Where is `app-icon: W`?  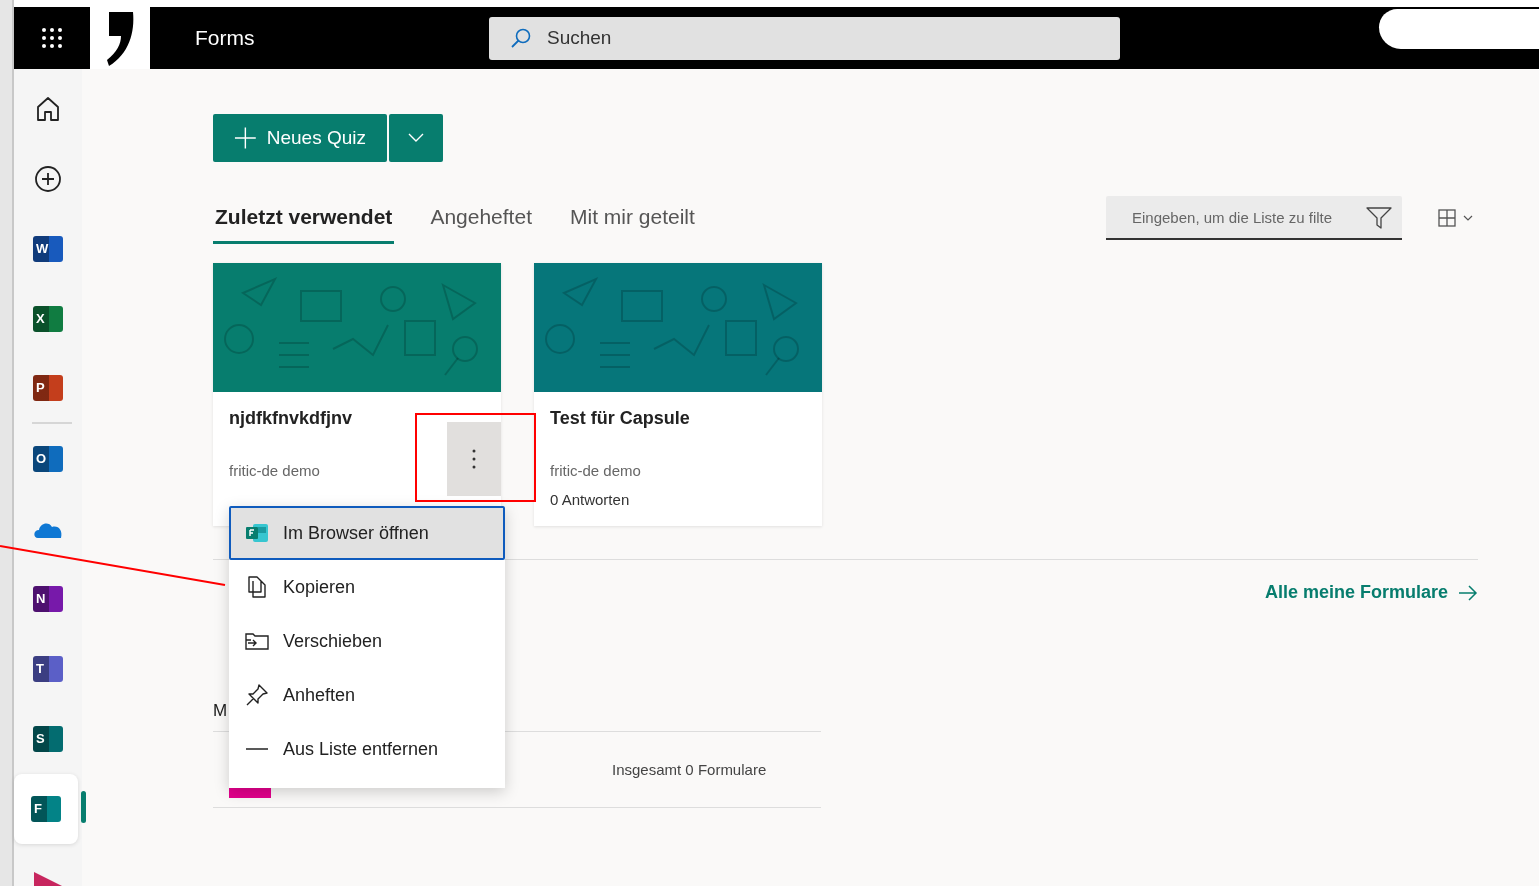 app-icon: W is located at coordinates (48, 249).